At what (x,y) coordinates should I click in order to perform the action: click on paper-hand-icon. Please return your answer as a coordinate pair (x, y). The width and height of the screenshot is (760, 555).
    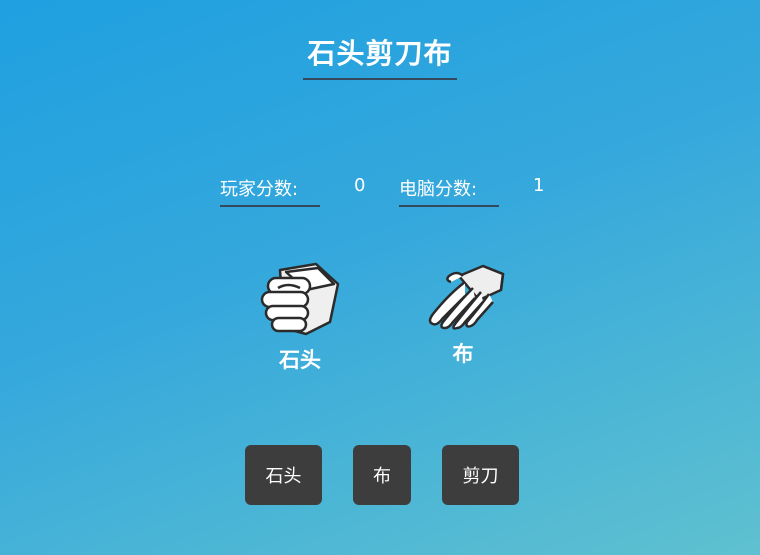
    Looking at the image, I should click on (466, 297).